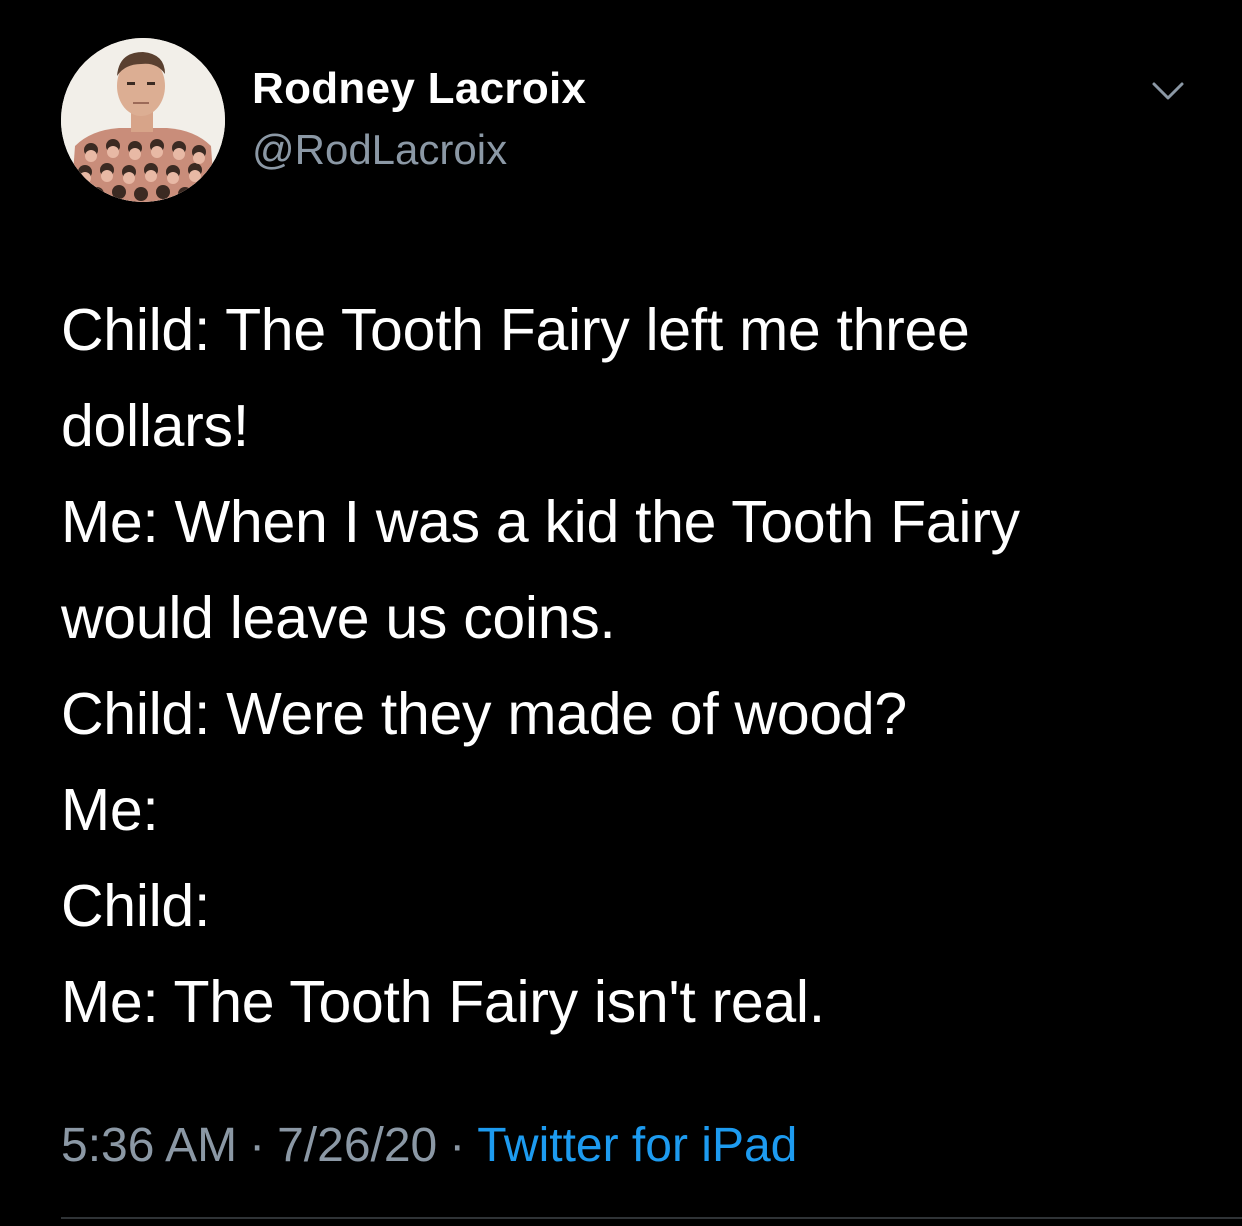 The image size is (1242, 1226). I want to click on chevron-down-icon, so click(1168, 91).